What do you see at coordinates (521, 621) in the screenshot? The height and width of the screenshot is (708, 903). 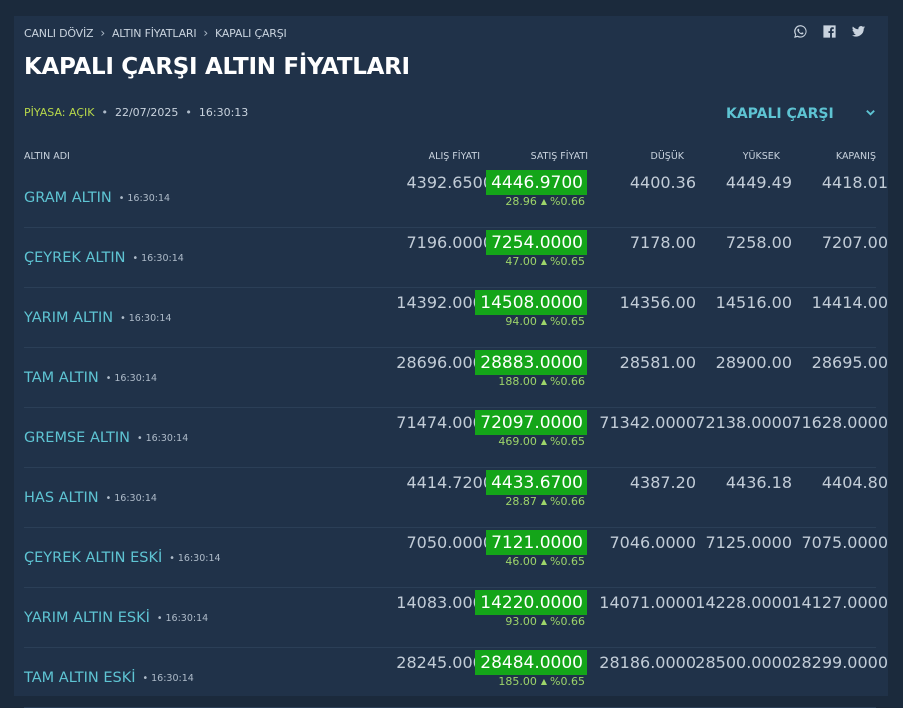 I see `change-amount: 93.00` at bounding box center [521, 621].